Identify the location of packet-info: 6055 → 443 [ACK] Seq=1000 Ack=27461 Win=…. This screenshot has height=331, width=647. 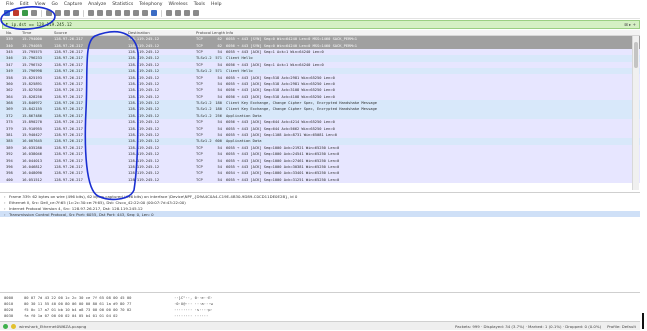
(283, 160).